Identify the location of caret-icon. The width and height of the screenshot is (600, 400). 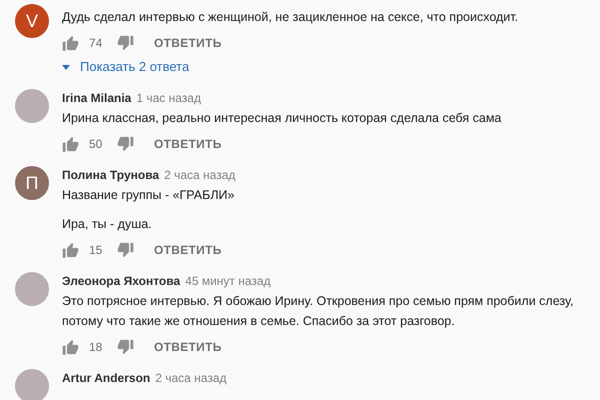
(66, 67).